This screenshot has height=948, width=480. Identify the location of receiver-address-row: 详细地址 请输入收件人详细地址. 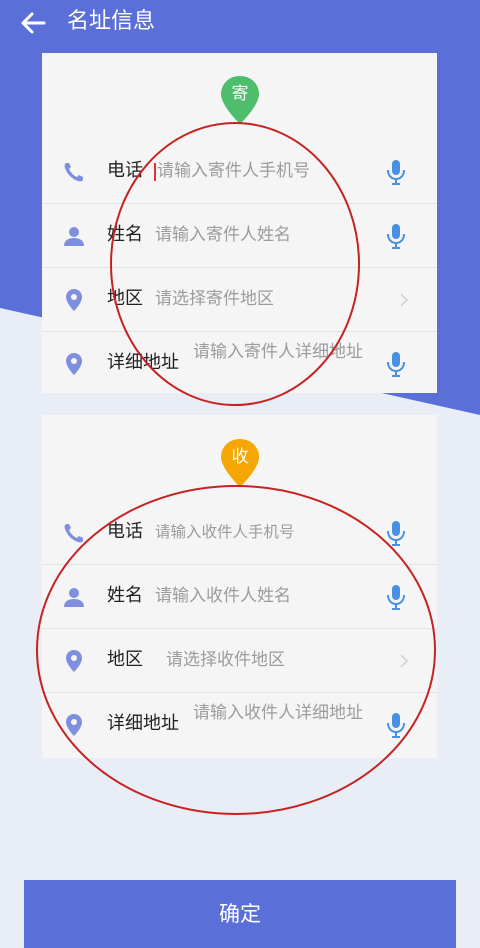
(239, 724).